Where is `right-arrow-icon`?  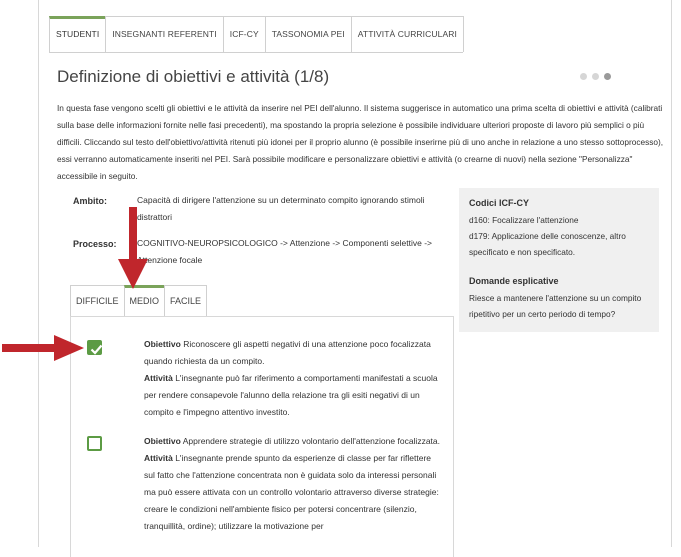
right-arrow-icon is located at coordinates (43, 348).